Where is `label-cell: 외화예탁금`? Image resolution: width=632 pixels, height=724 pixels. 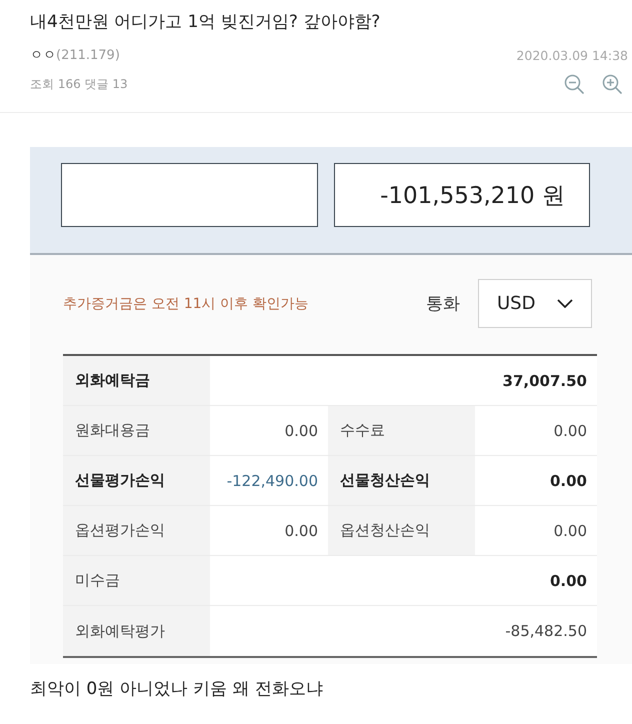
label-cell: 외화예탁금 is located at coordinates (136, 381).